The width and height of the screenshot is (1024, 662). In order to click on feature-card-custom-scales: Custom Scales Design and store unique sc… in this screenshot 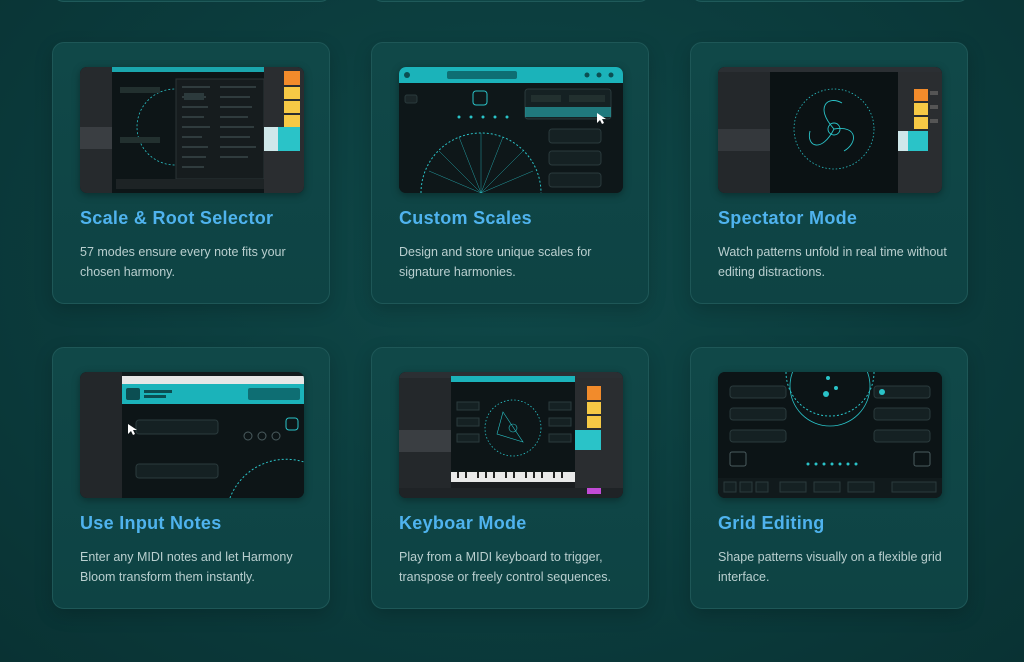, I will do `click(510, 173)`.